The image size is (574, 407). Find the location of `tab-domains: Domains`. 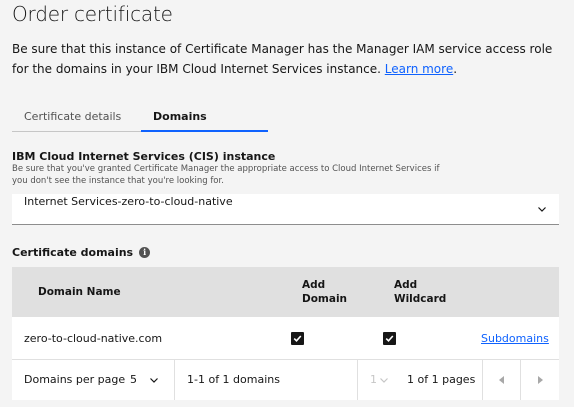

tab-domains: Domains is located at coordinates (204, 120).